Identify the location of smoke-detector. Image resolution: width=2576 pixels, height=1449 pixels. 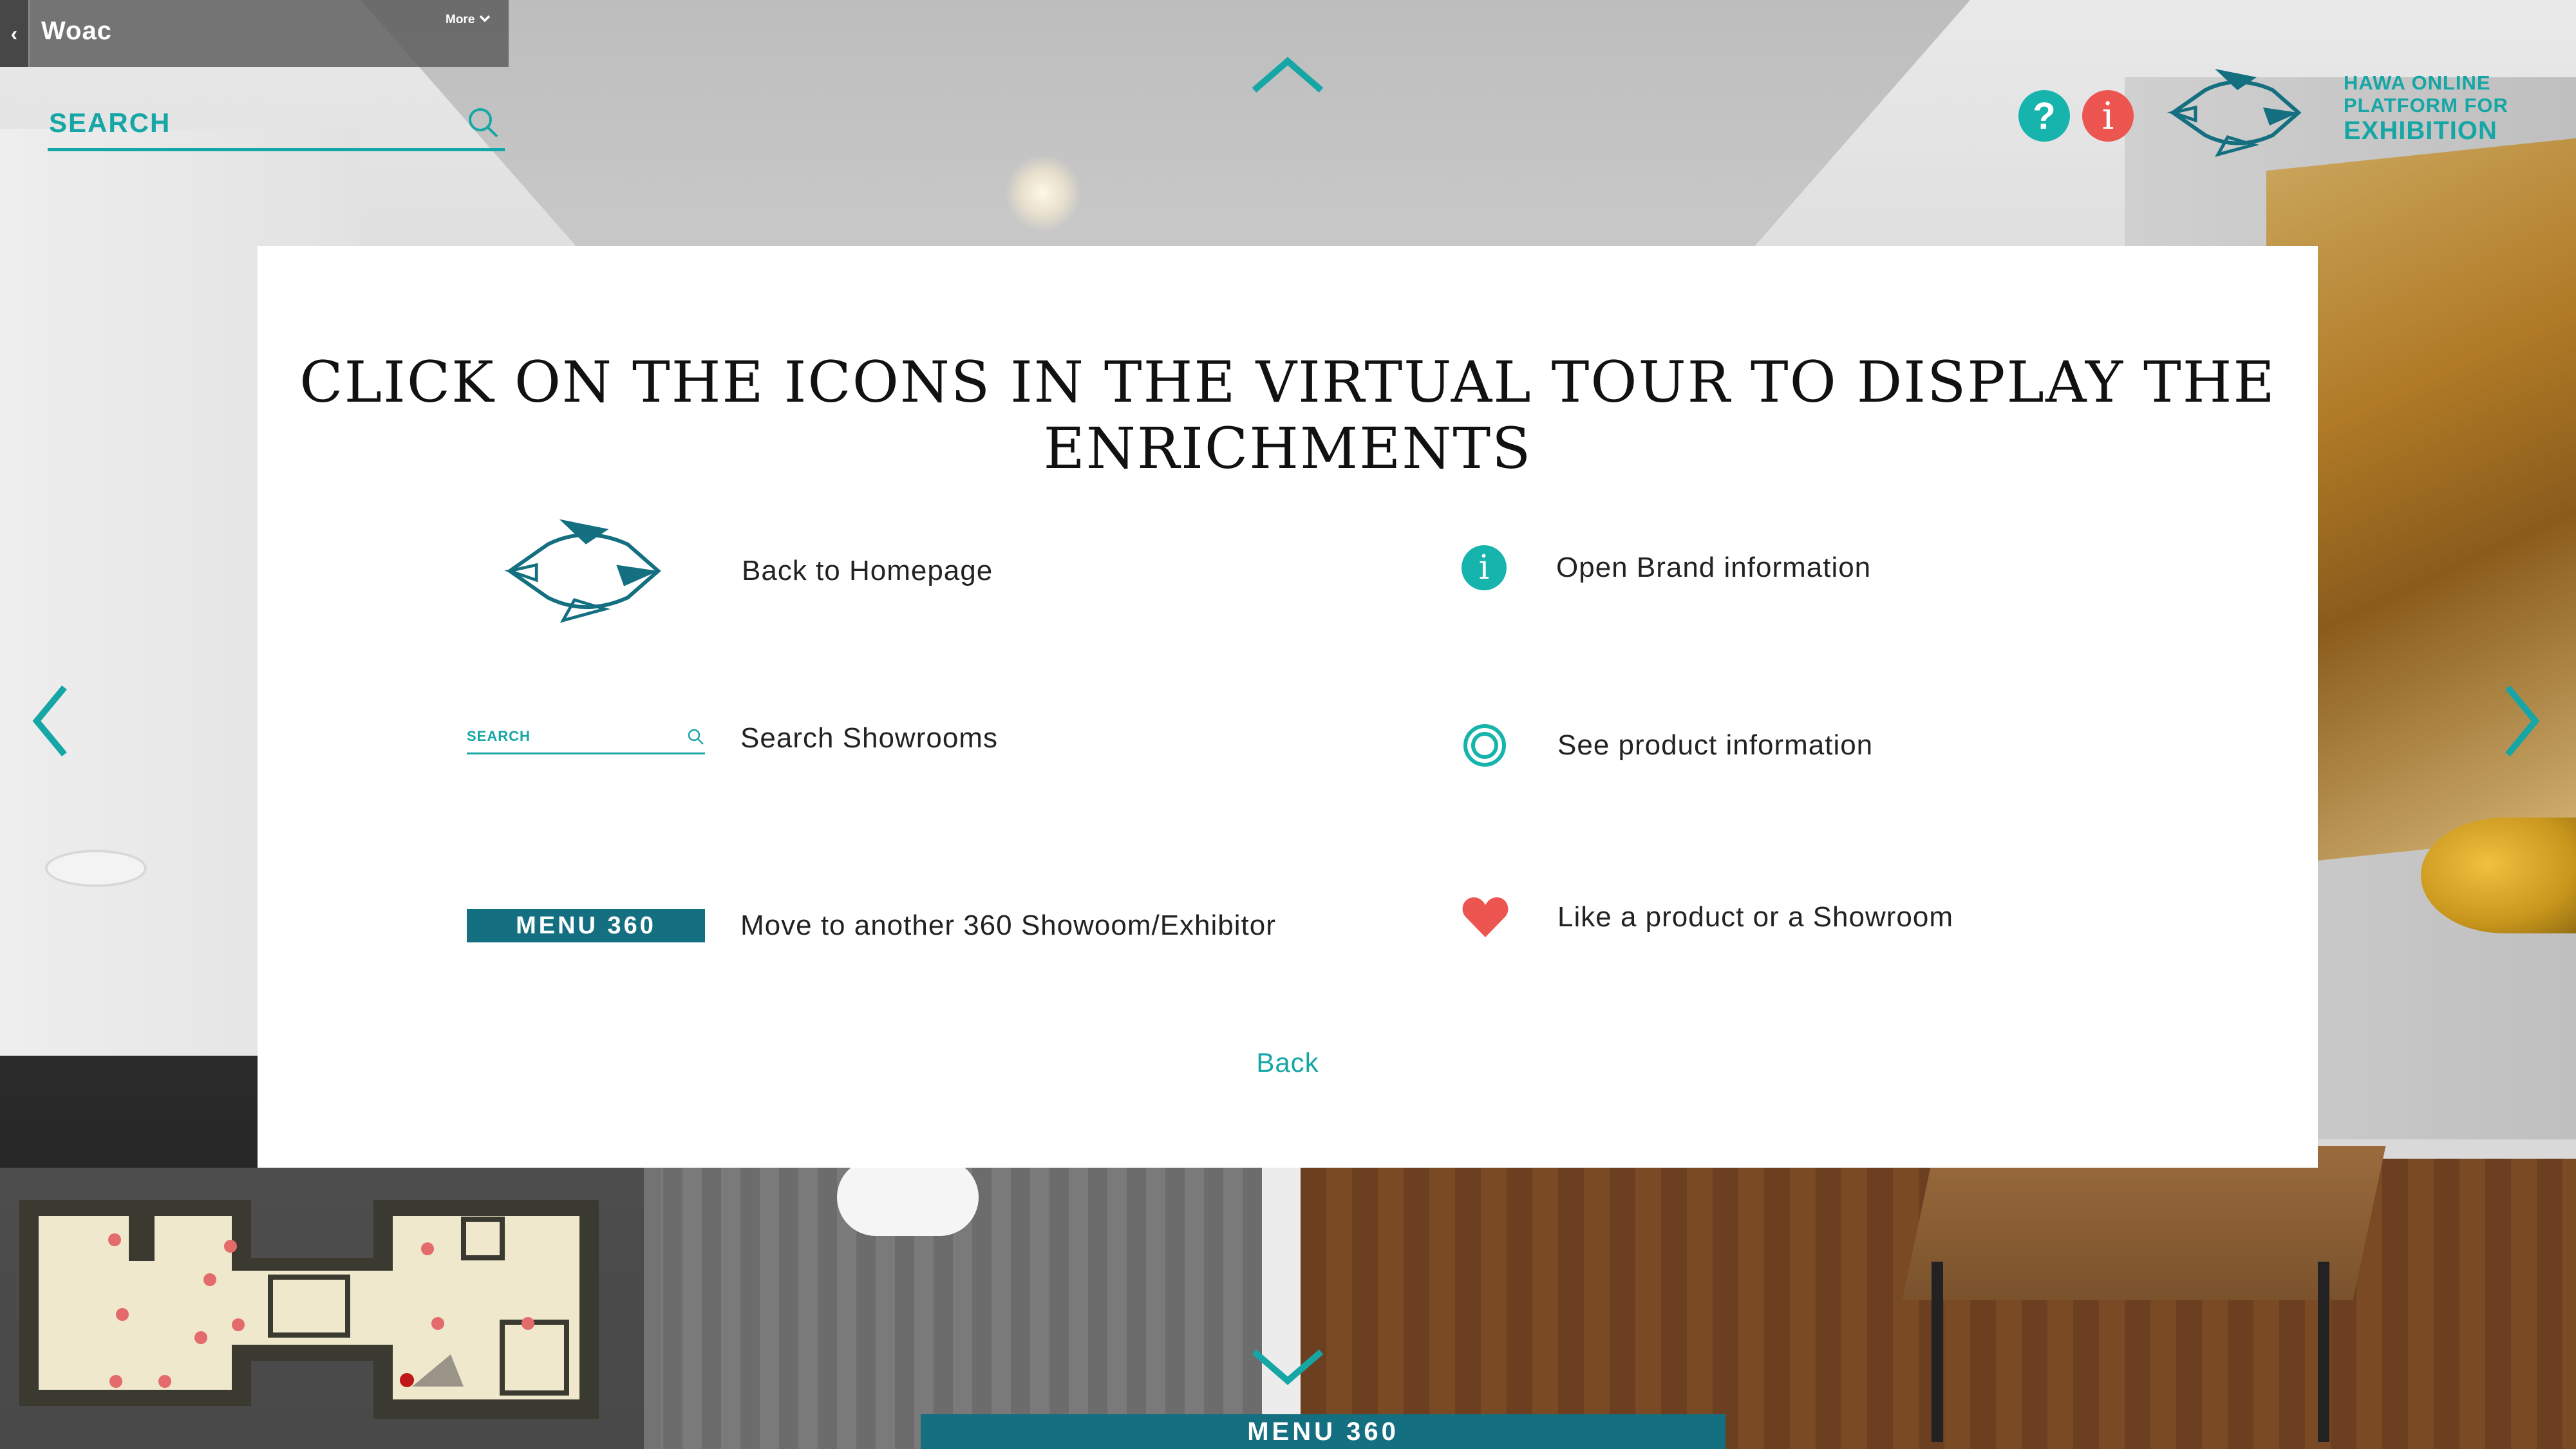
(96, 868).